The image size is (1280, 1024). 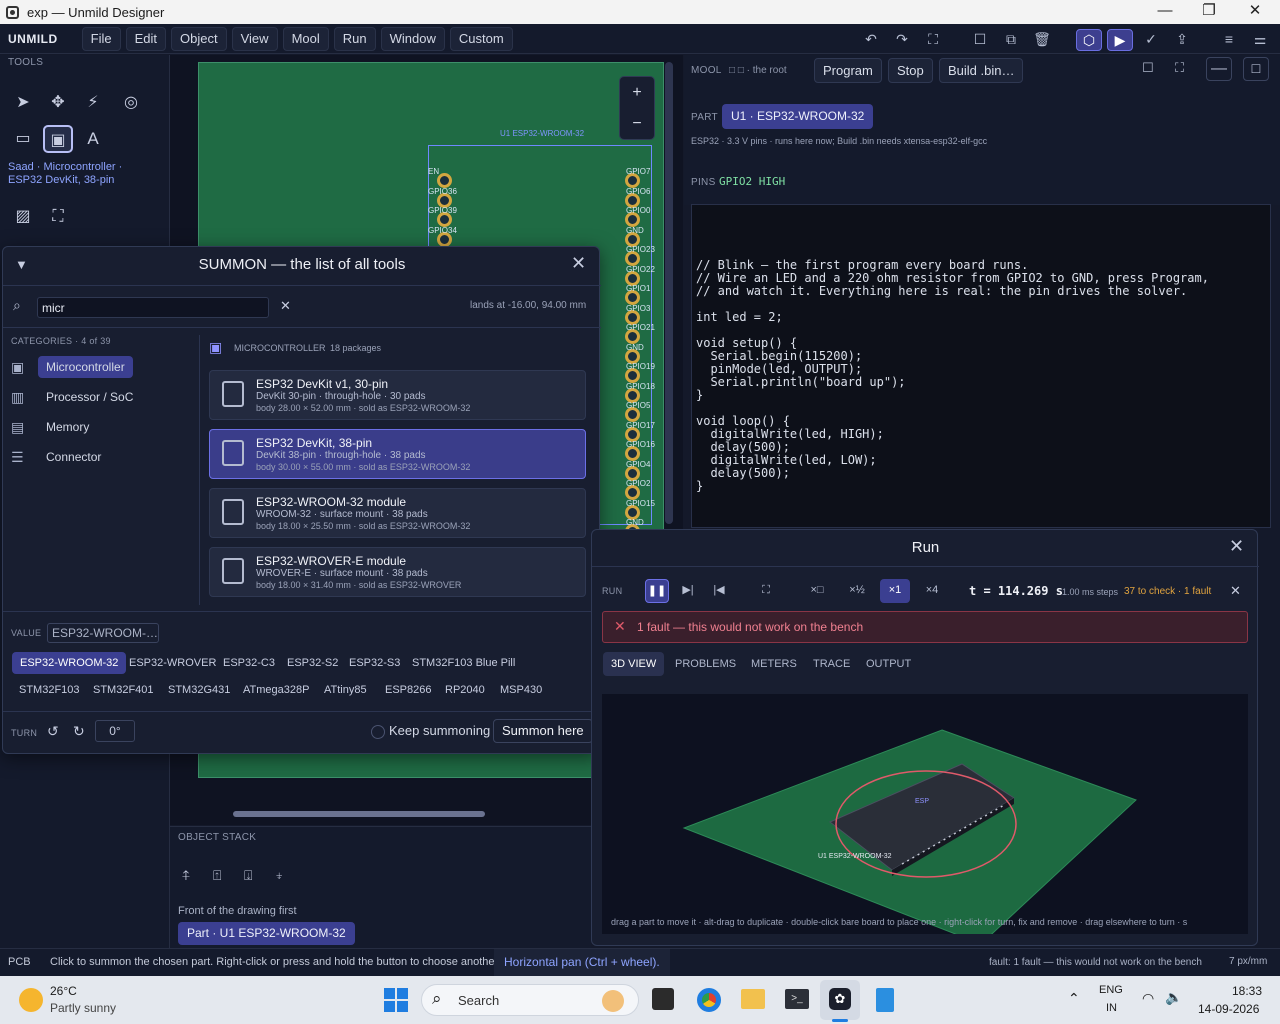 I want to click on rotate-right-icon: ↻, so click(x=79, y=731).